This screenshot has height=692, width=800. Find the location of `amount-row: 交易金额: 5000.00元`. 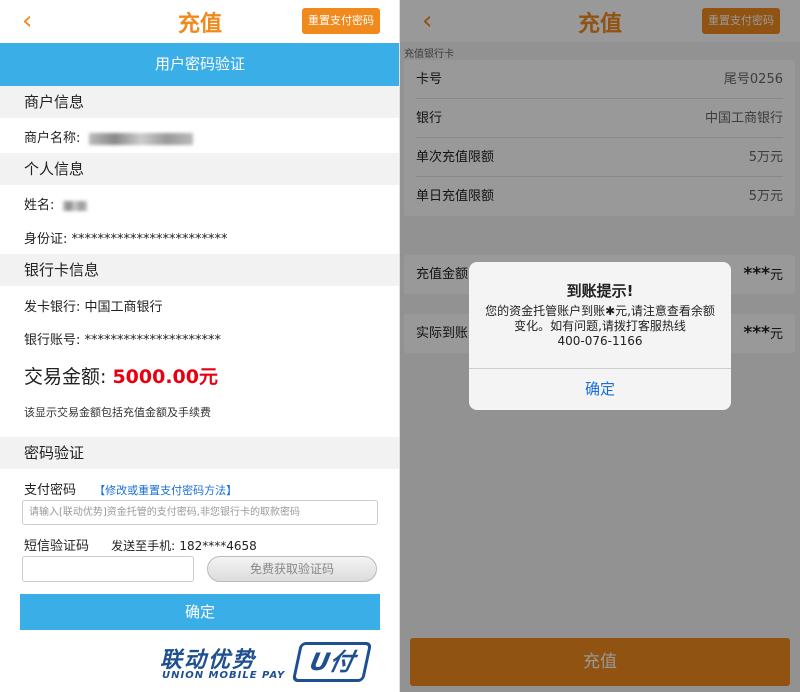

amount-row: 交易金额: 5000.00元 is located at coordinates (121, 375).